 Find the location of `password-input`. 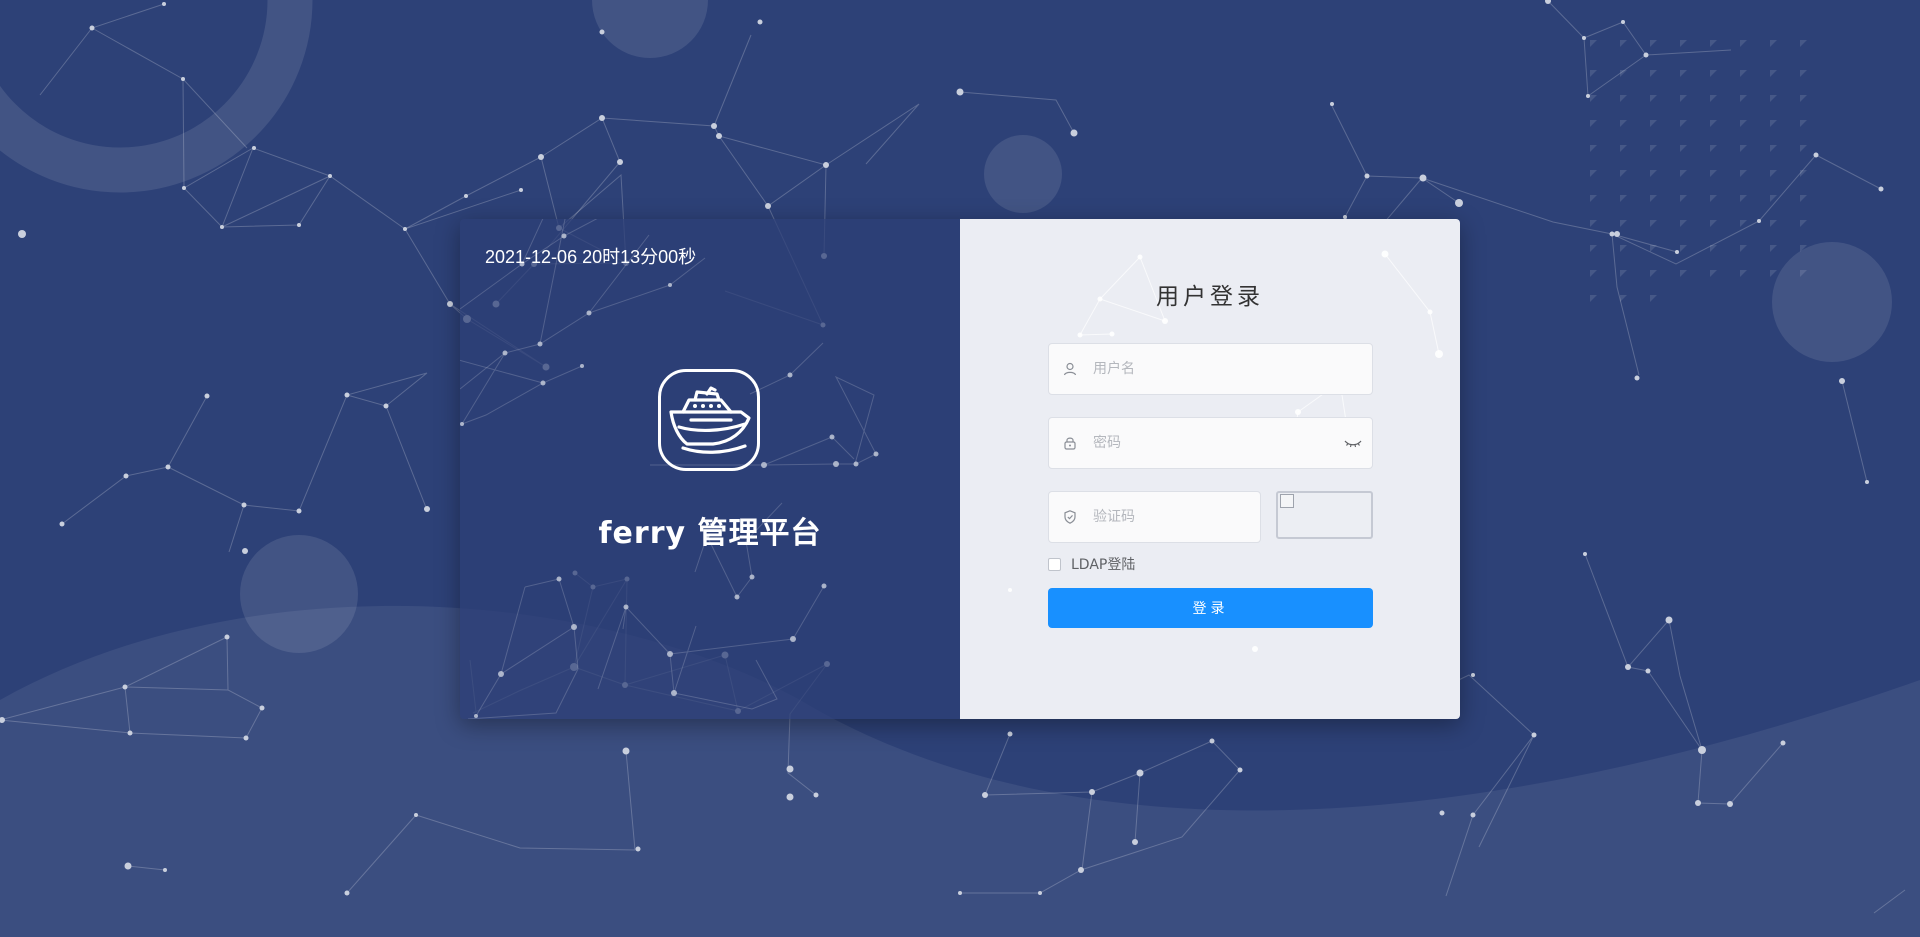

password-input is located at coordinates (1213, 443).